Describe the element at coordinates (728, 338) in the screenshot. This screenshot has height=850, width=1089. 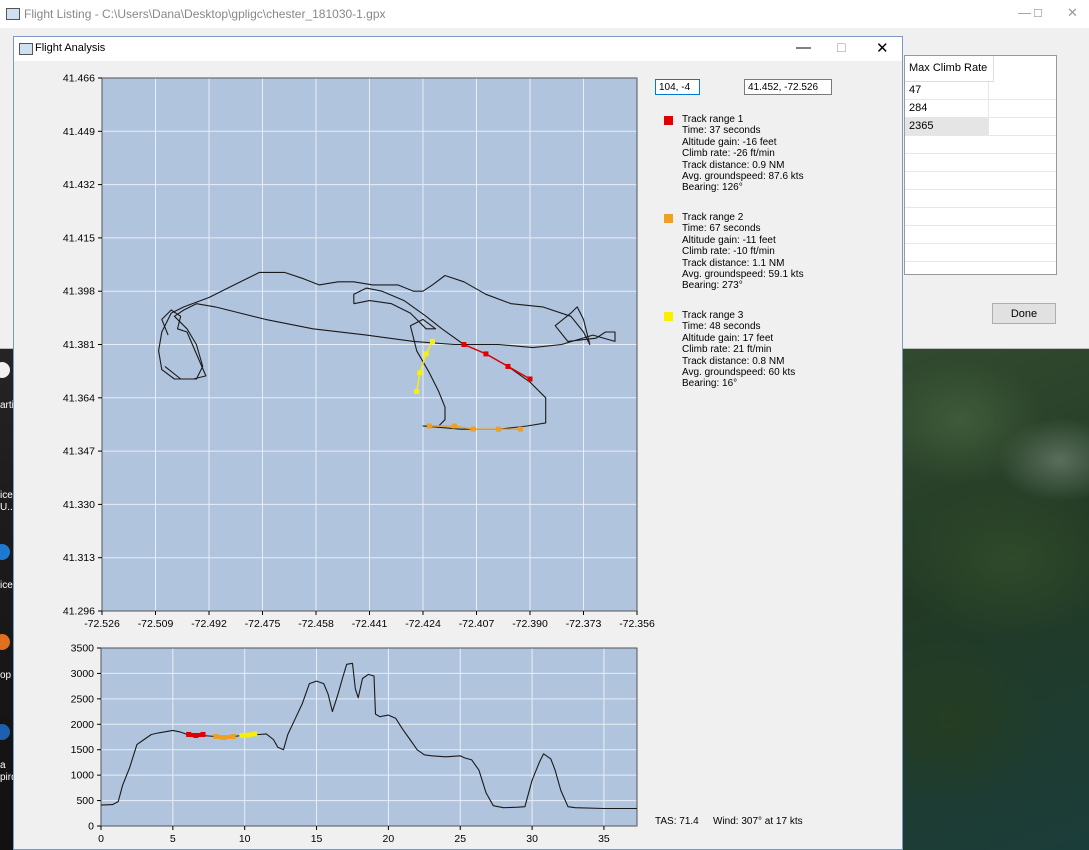
I see `range-altitude-gain: Altitude gain: 17 feet` at that location.